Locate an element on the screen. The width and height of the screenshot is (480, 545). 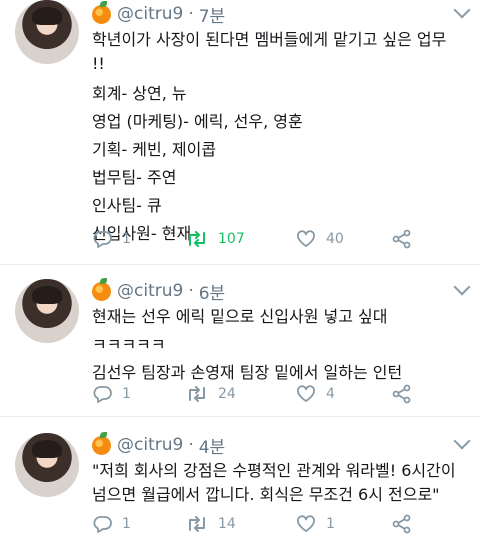
like-count: 1 is located at coordinates (330, 524).